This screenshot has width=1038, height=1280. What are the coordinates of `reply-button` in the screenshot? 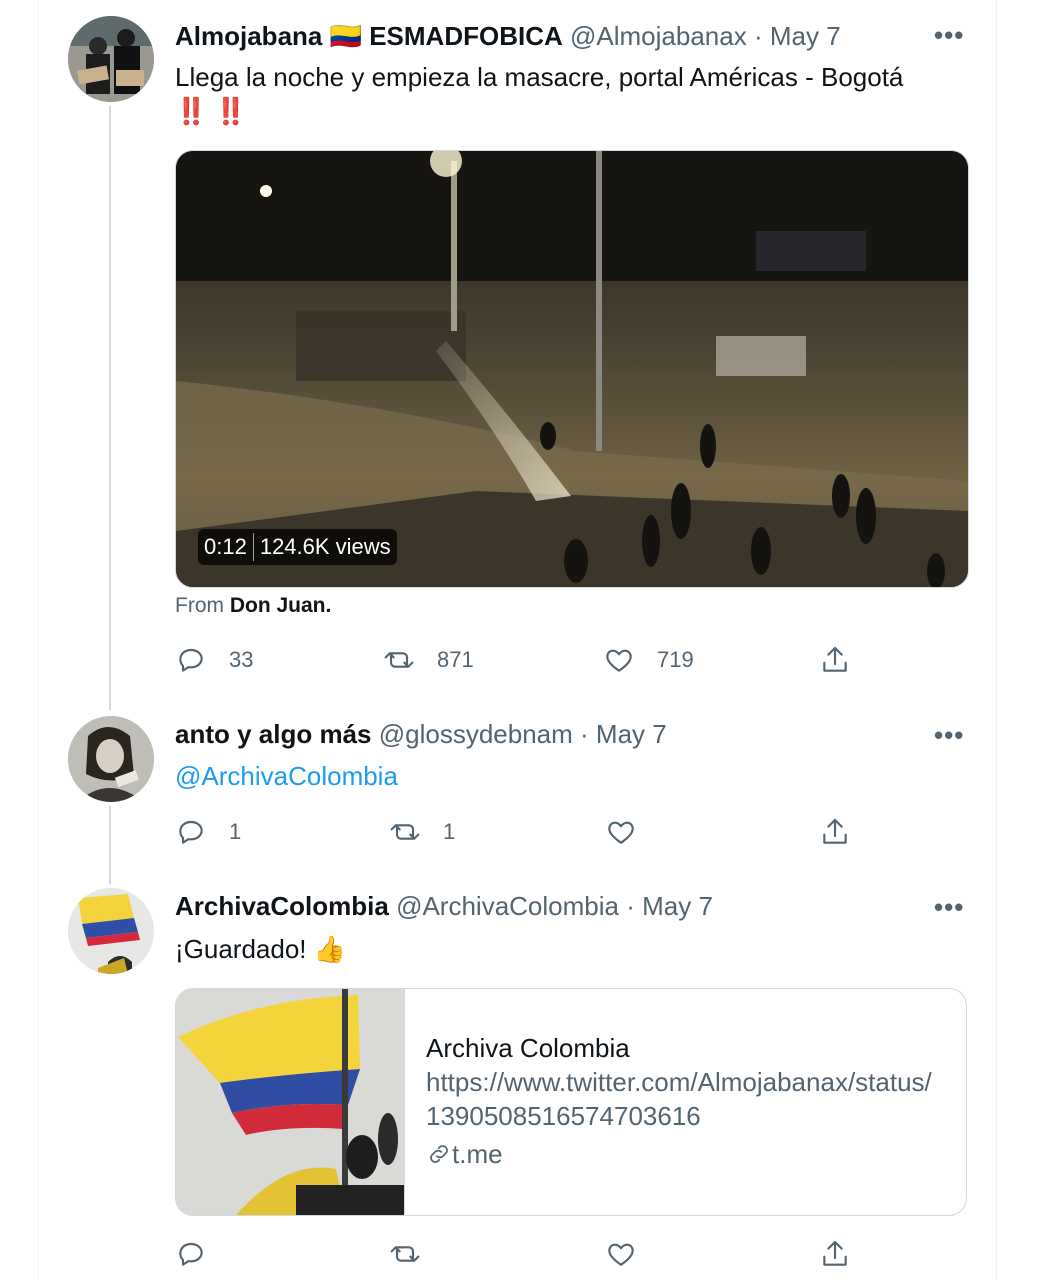 It's located at (202, 1254).